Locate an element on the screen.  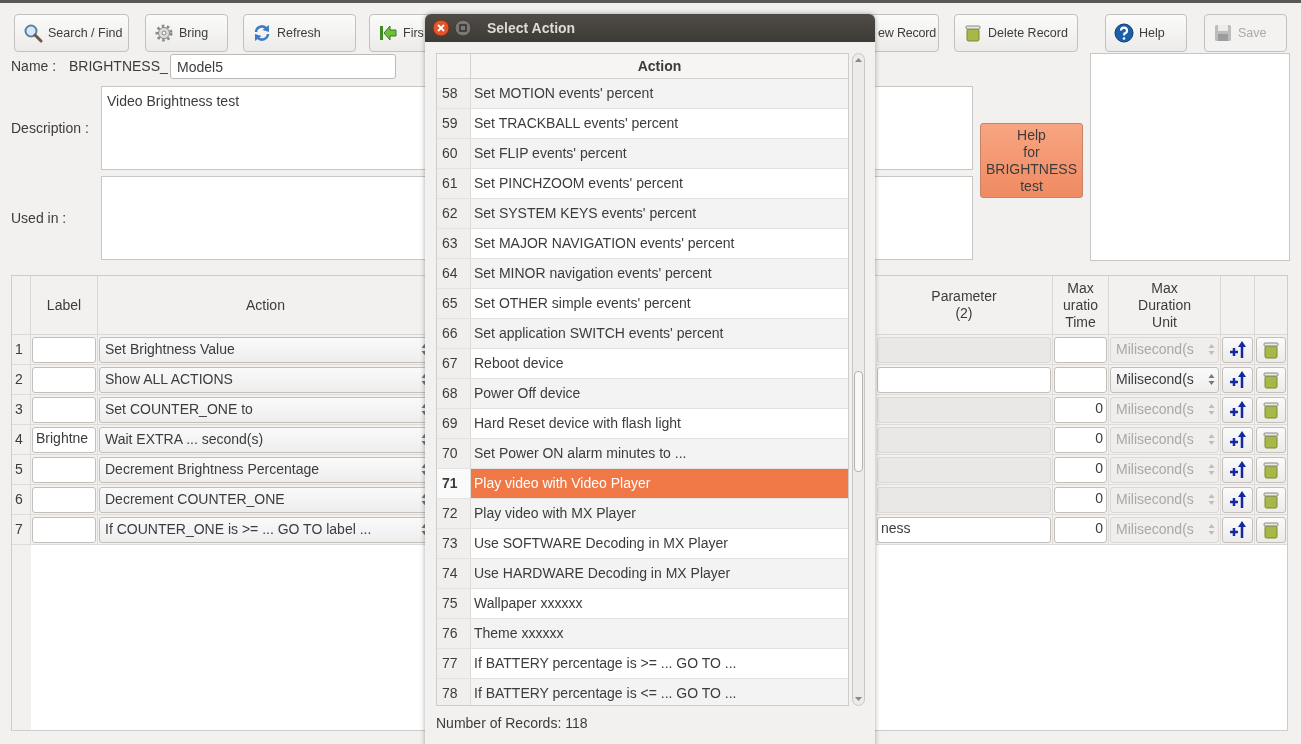
row-number: 64 is located at coordinates (454, 273).